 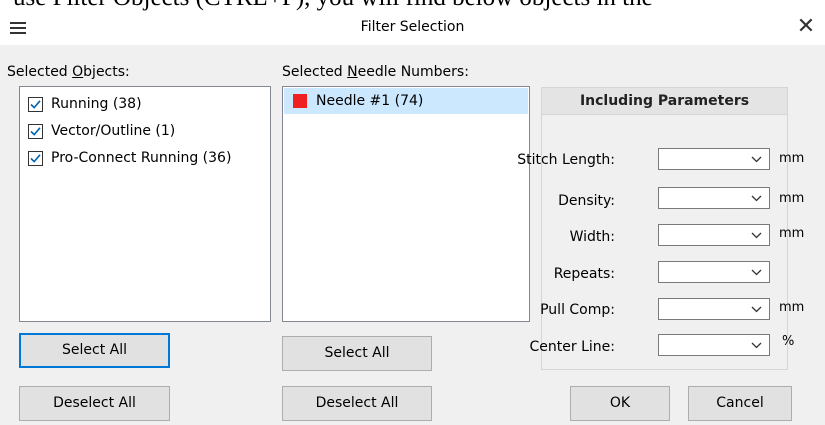 What do you see at coordinates (714, 198) in the screenshot?
I see `density-combo` at bounding box center [714, 198].